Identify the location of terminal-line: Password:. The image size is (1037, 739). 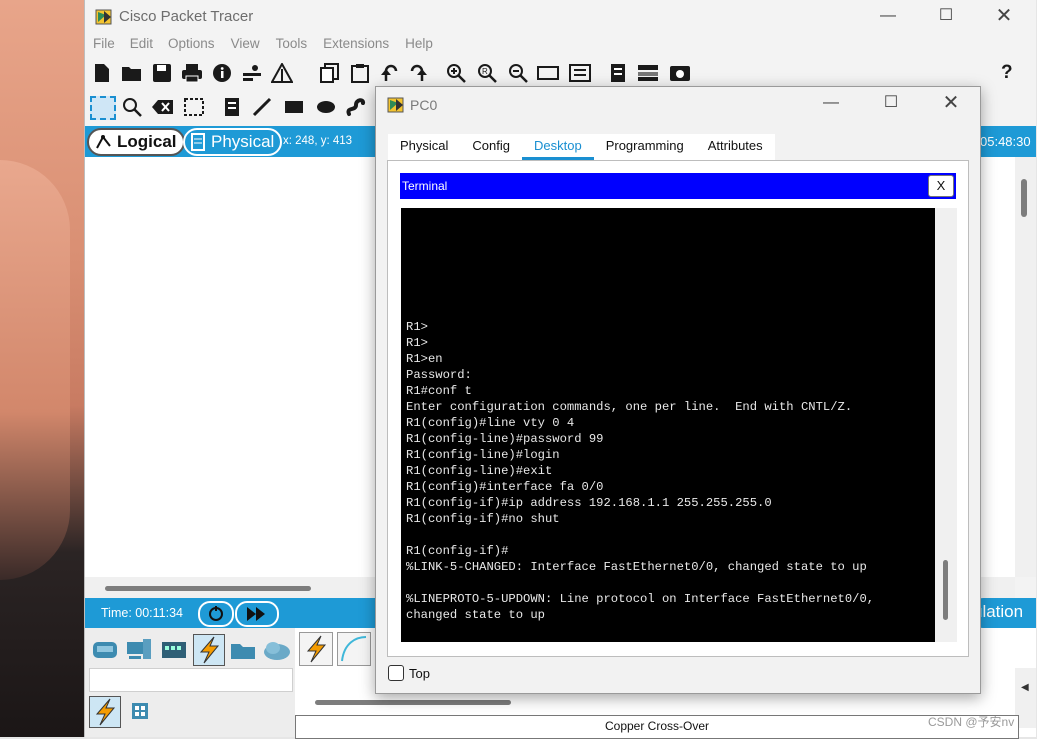
(439, 375).